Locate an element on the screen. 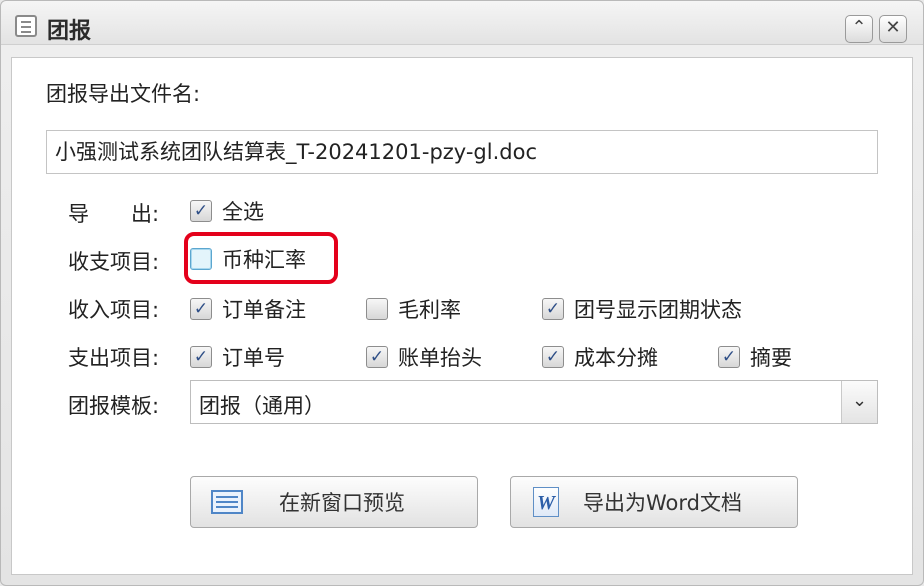 The image size is (924, 586). filename-input: 小强测试系统团队结算表_T-20241201-pzy-gl.doc is located at coordinates (462, 152).